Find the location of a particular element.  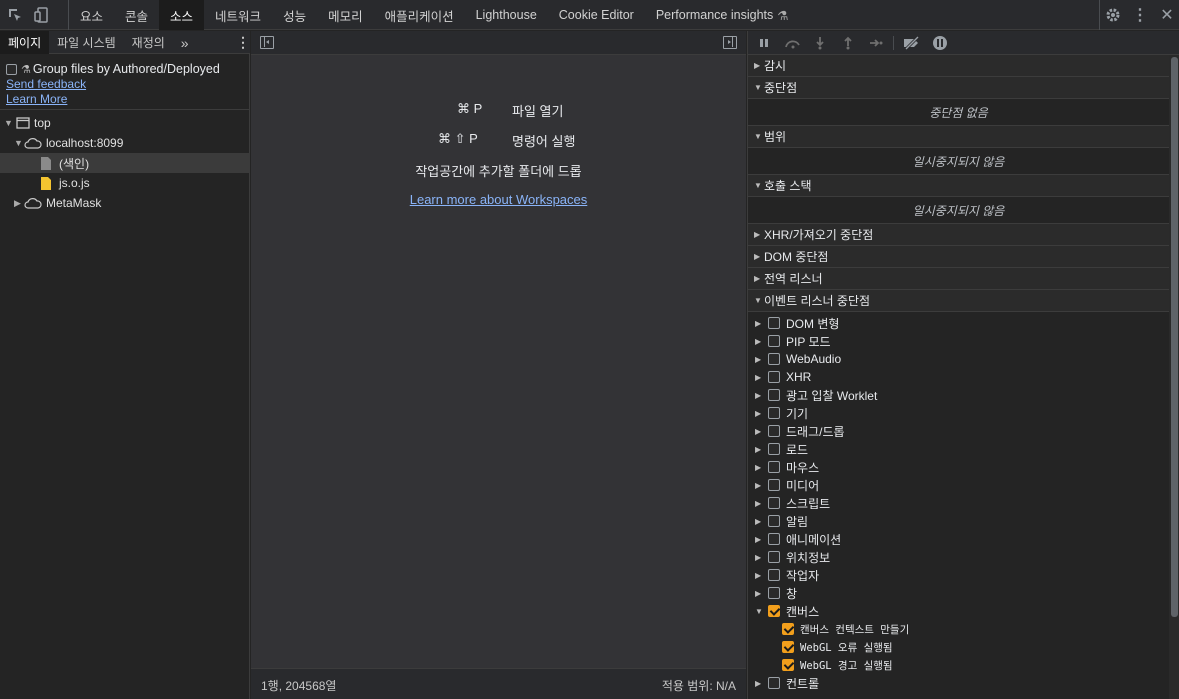

event-category-row: ▶ 컨트롤 is located at coordinates (958, 683).